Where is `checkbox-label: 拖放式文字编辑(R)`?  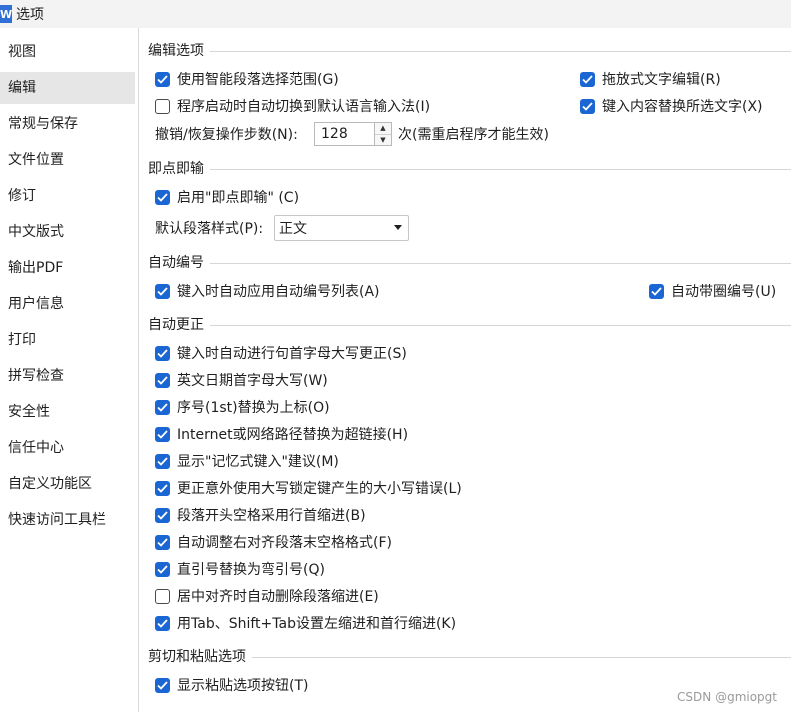 checkbox-label: 拖放式文字编辑(R) is located at coordinates (661, 80).